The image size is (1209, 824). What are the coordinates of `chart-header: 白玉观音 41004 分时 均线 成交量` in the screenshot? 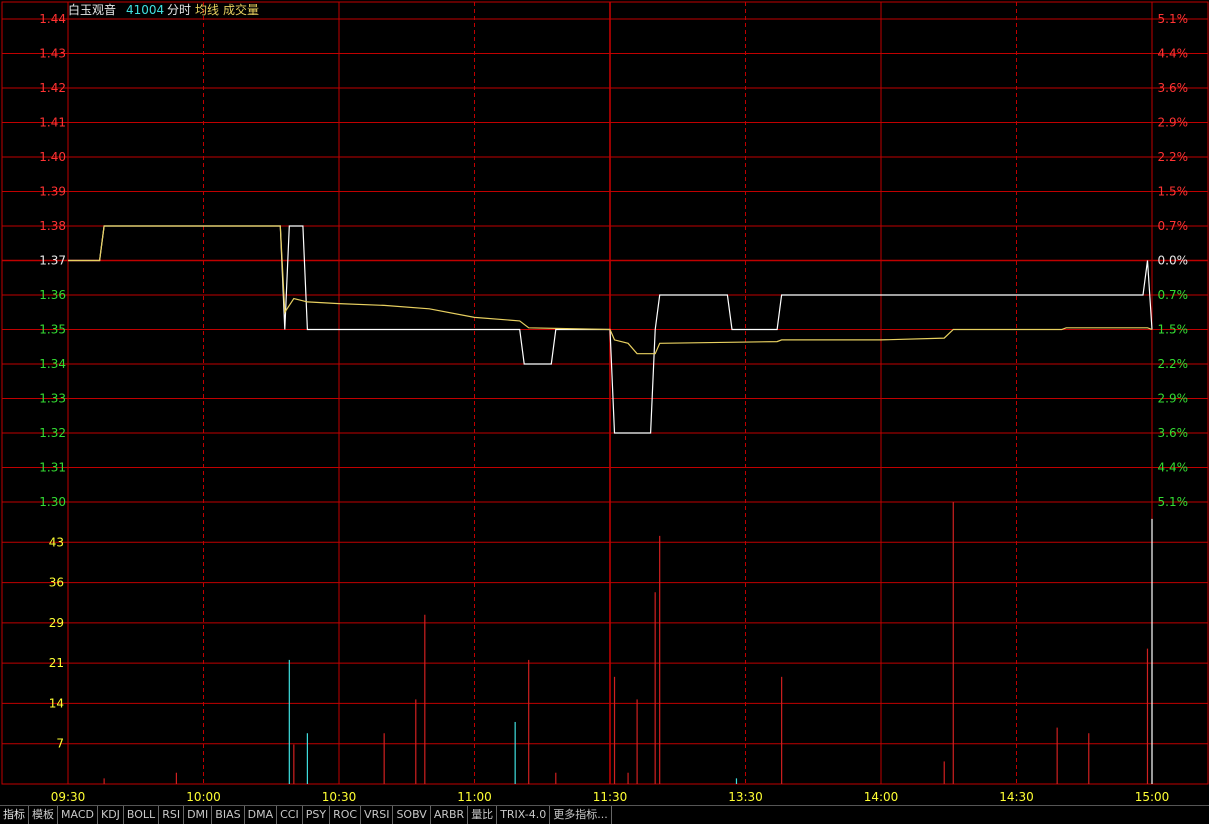 It's located at (163, 9).